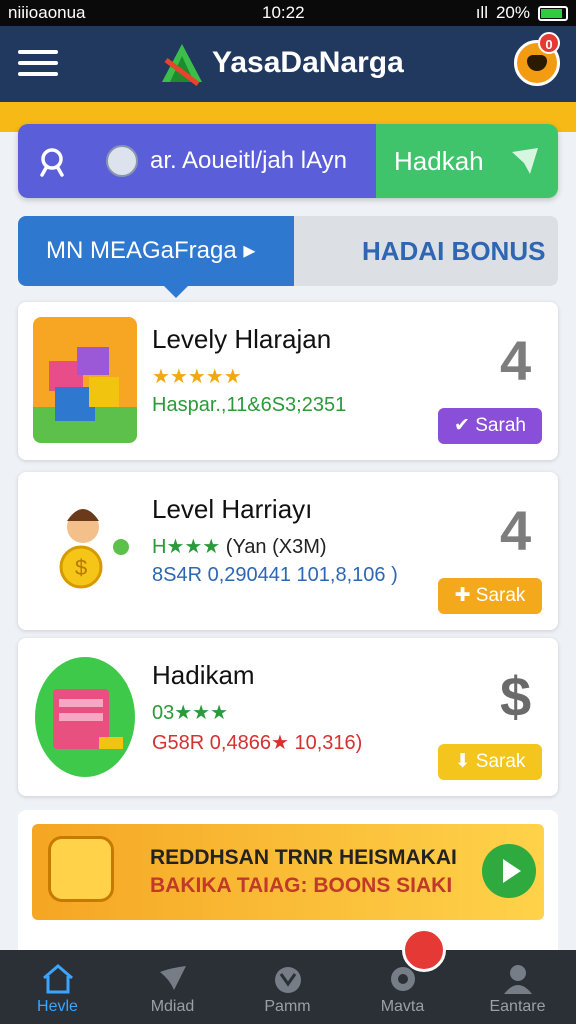 This screenshot has height=1024, width=576. I want to click on stars-value: H★★★, so click(186, 547).